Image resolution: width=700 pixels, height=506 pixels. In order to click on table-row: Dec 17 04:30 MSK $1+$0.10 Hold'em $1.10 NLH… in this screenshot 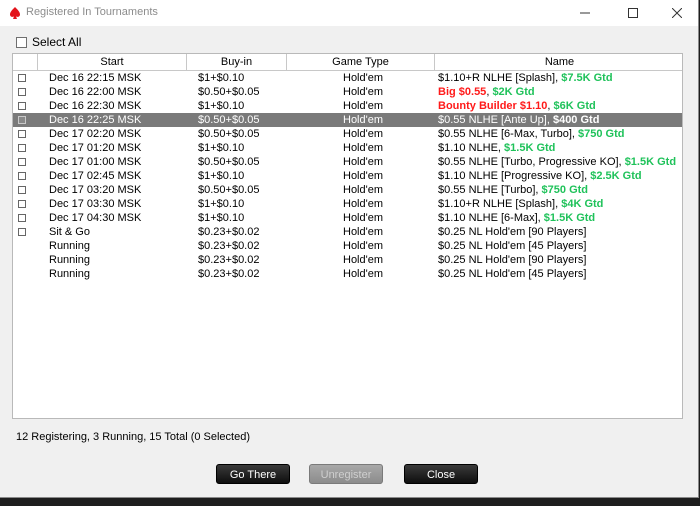, I will do `click(347, 218)`.